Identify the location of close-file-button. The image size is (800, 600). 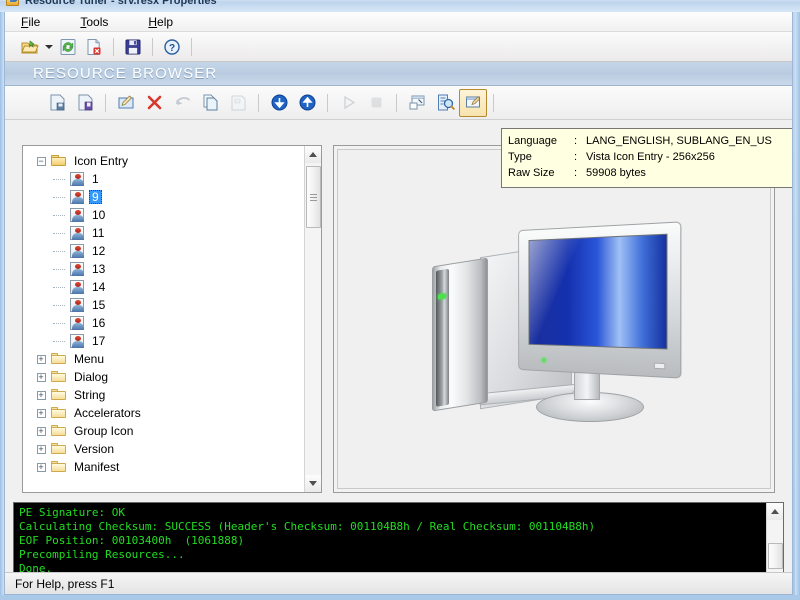
(94, 47).